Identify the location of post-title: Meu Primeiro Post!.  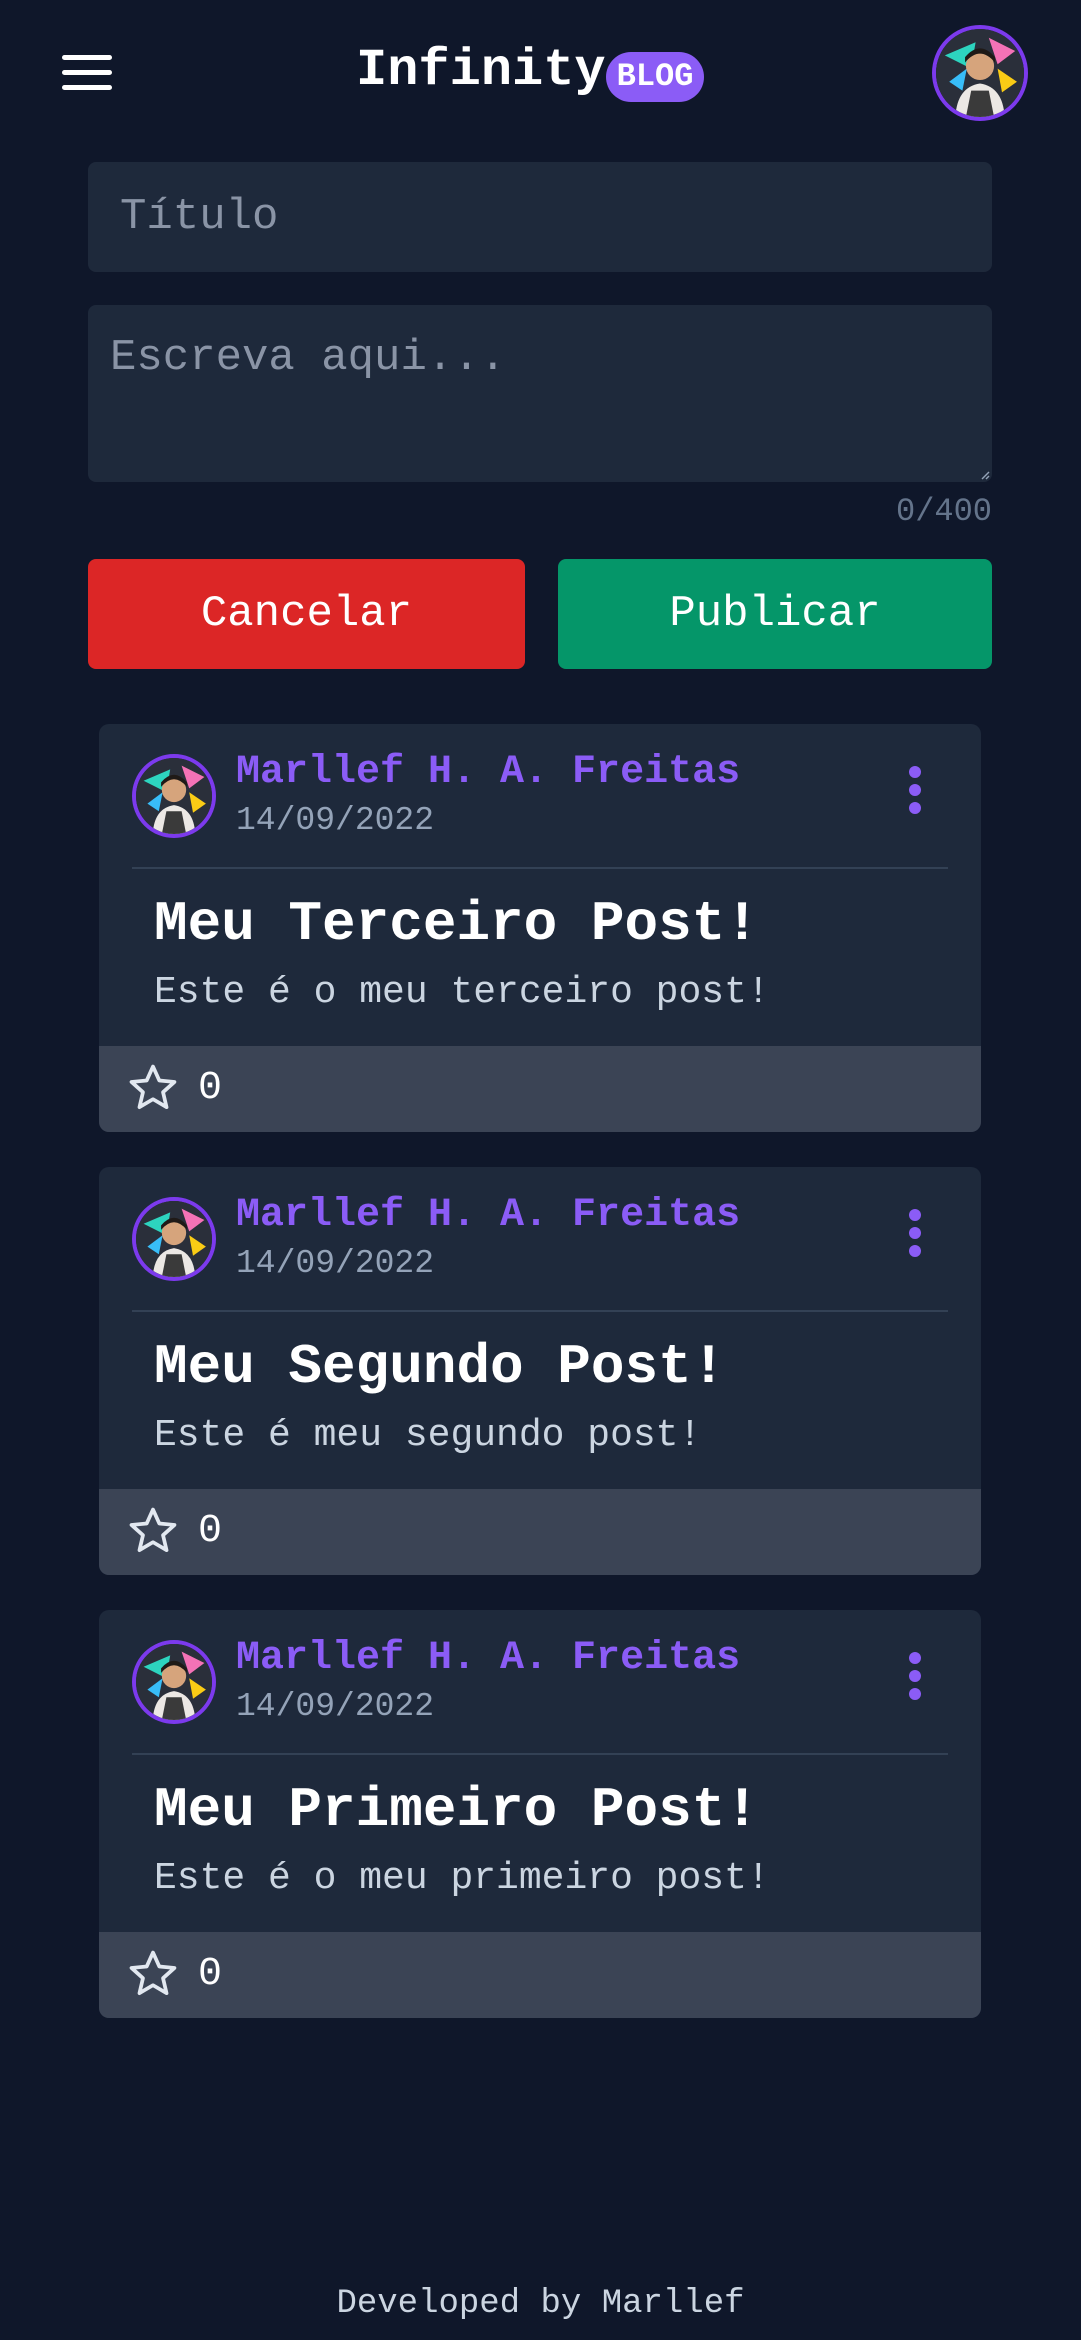
(456, 1810).